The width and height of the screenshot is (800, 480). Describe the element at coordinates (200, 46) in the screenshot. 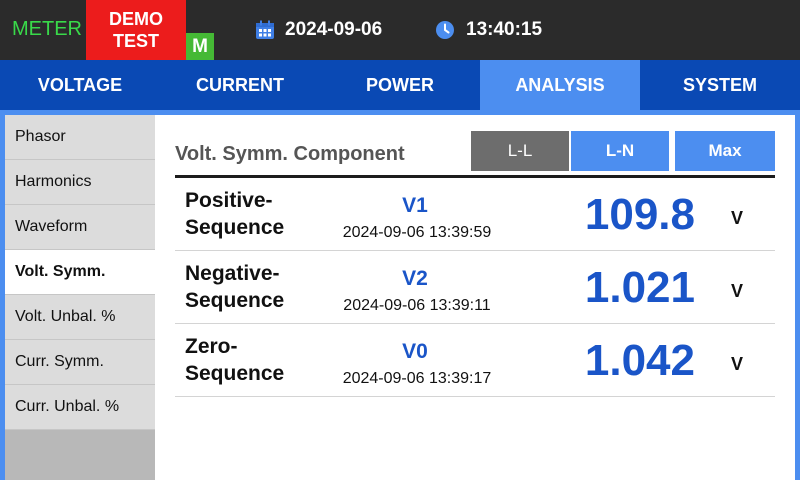

I see `mode-badge: M` at that location.